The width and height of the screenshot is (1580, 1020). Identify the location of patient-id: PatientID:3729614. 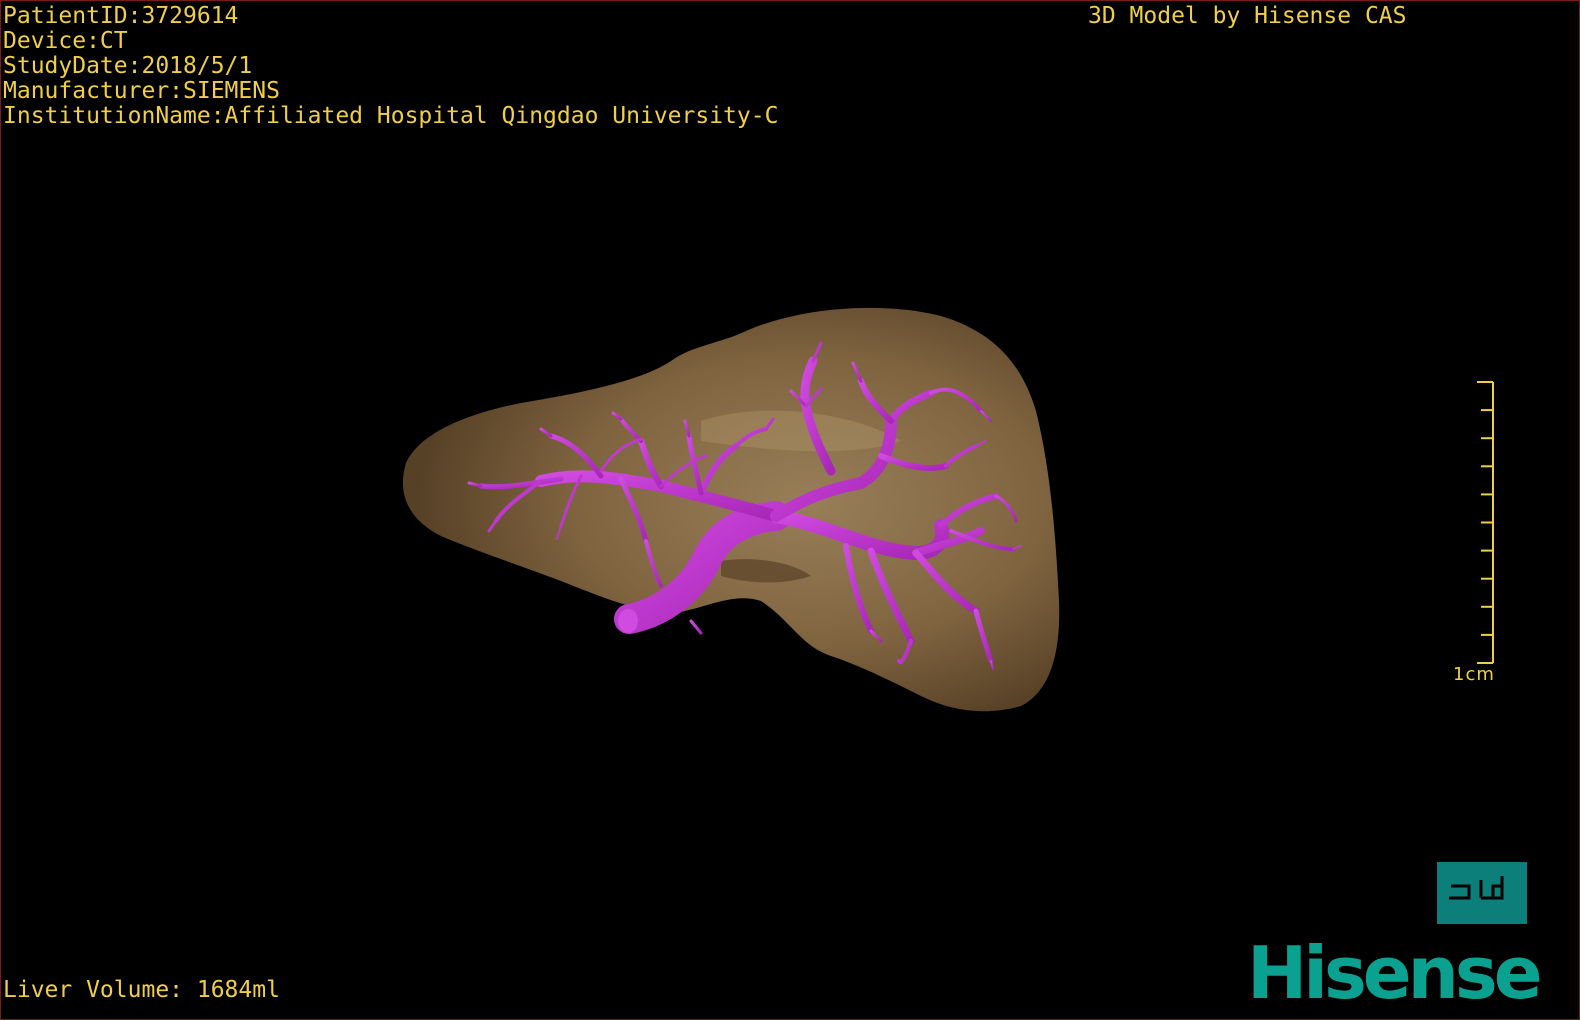
(121, 16).